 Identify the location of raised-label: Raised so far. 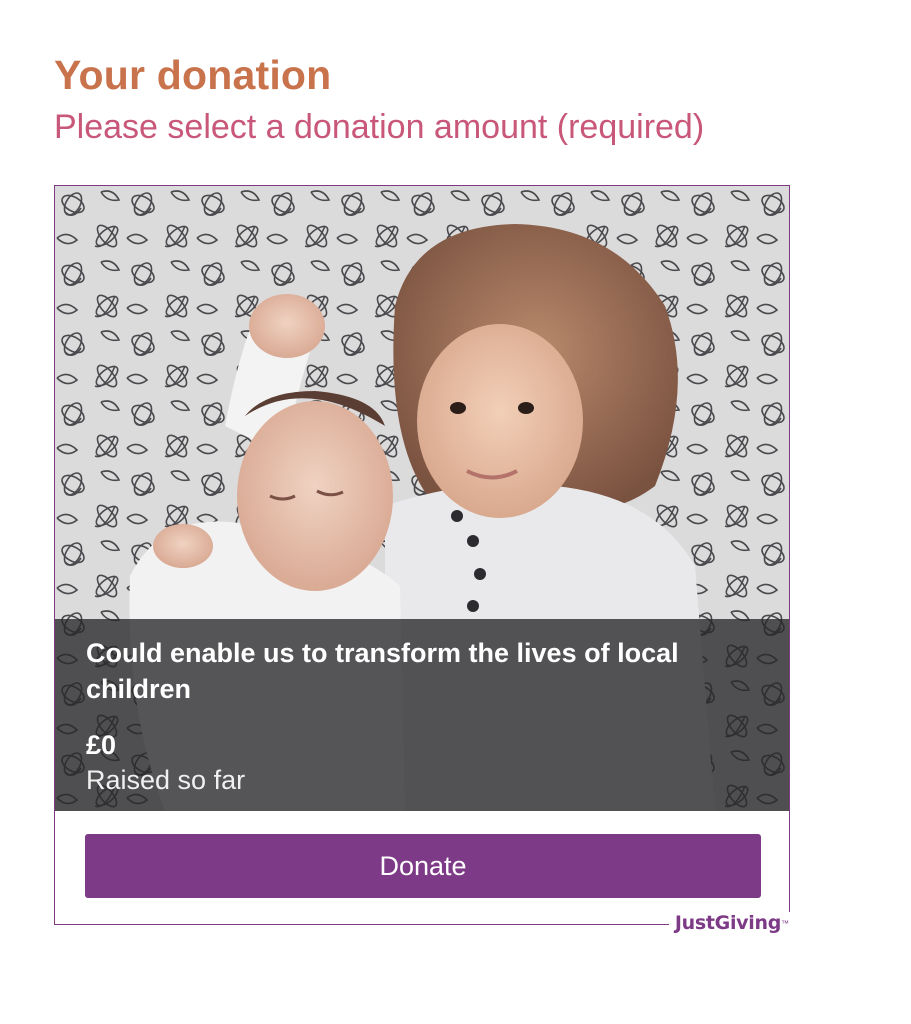
(166, 780).